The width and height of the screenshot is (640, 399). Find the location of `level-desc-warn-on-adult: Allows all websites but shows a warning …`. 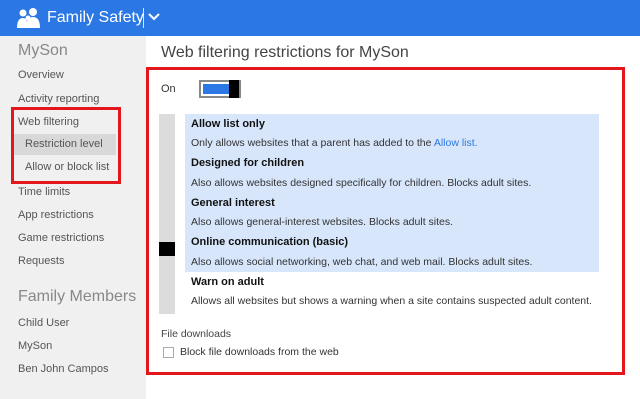

level-desc-warn-on-adult: Allows all websites but shows a warning … is located at coordinates (391, 301).